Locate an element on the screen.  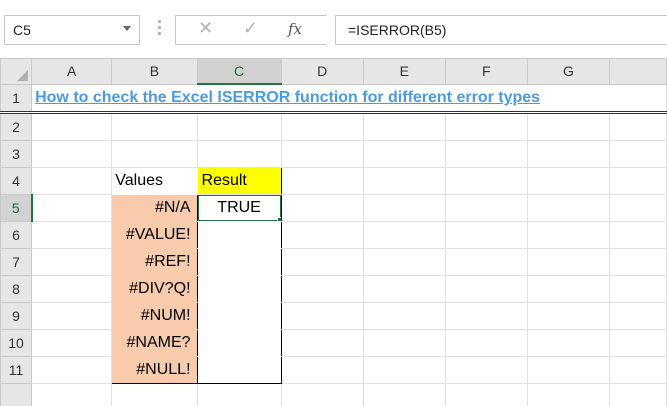
row-header-1: 1 is located at coordinates (16, 98).